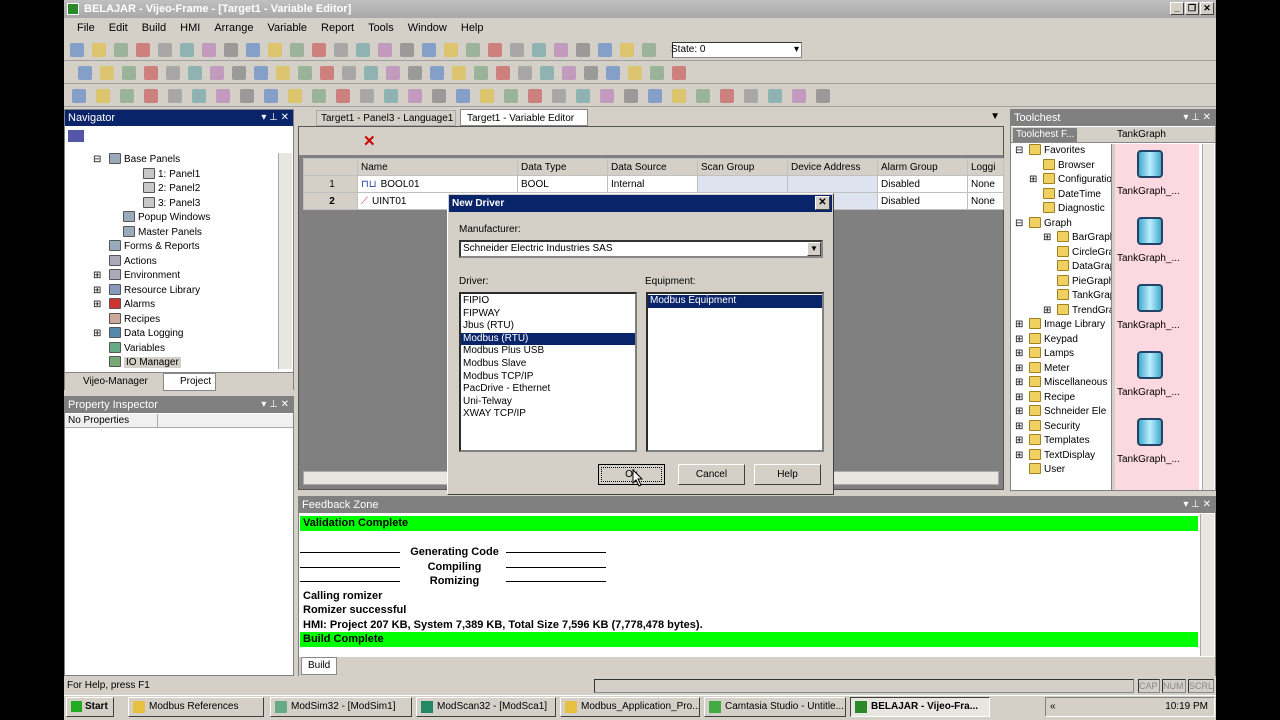  Describe the element at coordinates (985, 201) in the screenshot. I see `cell-log: None` at that location.